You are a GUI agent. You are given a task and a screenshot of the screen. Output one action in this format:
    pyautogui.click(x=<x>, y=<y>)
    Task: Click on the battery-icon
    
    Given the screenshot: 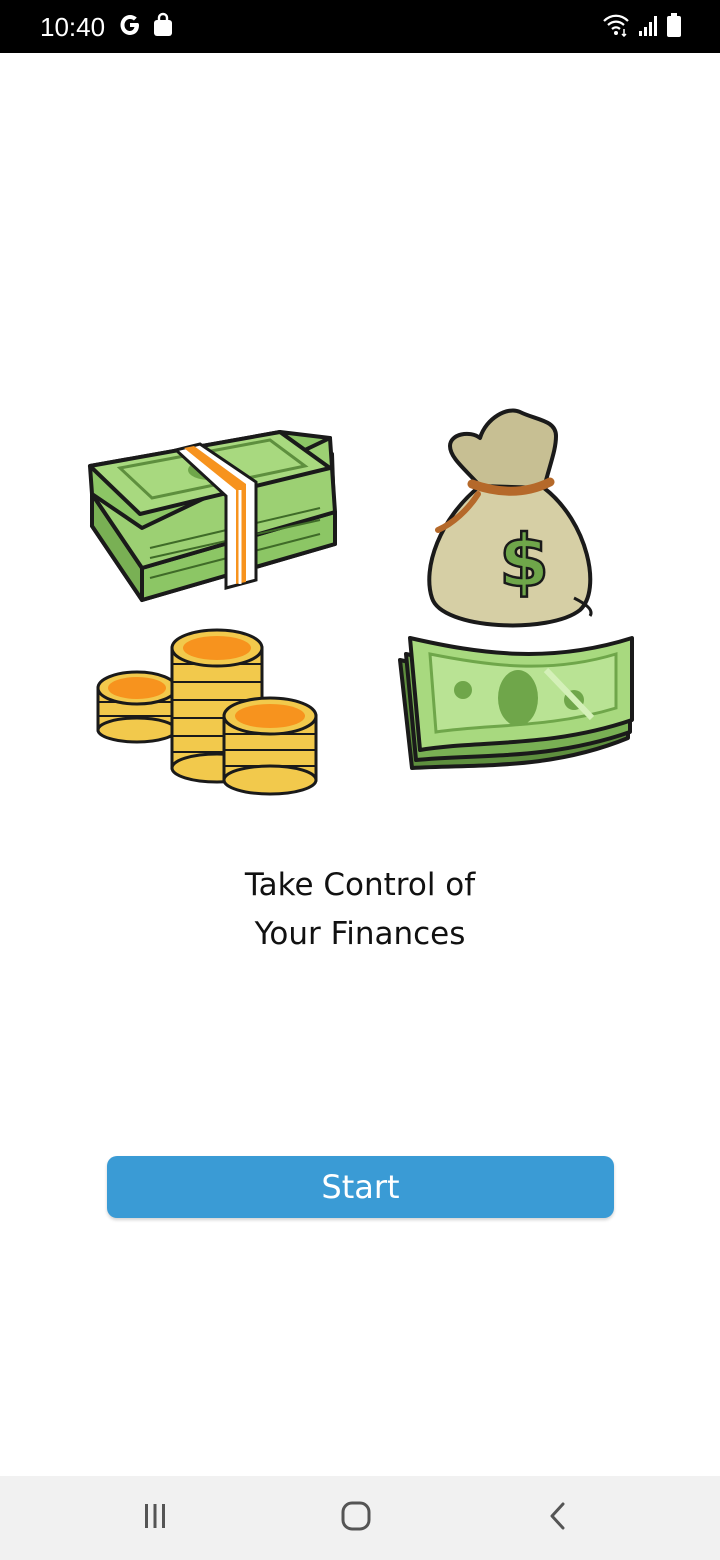 What is the action you would take?
    pyautogui.click(x=674, y=27)
    